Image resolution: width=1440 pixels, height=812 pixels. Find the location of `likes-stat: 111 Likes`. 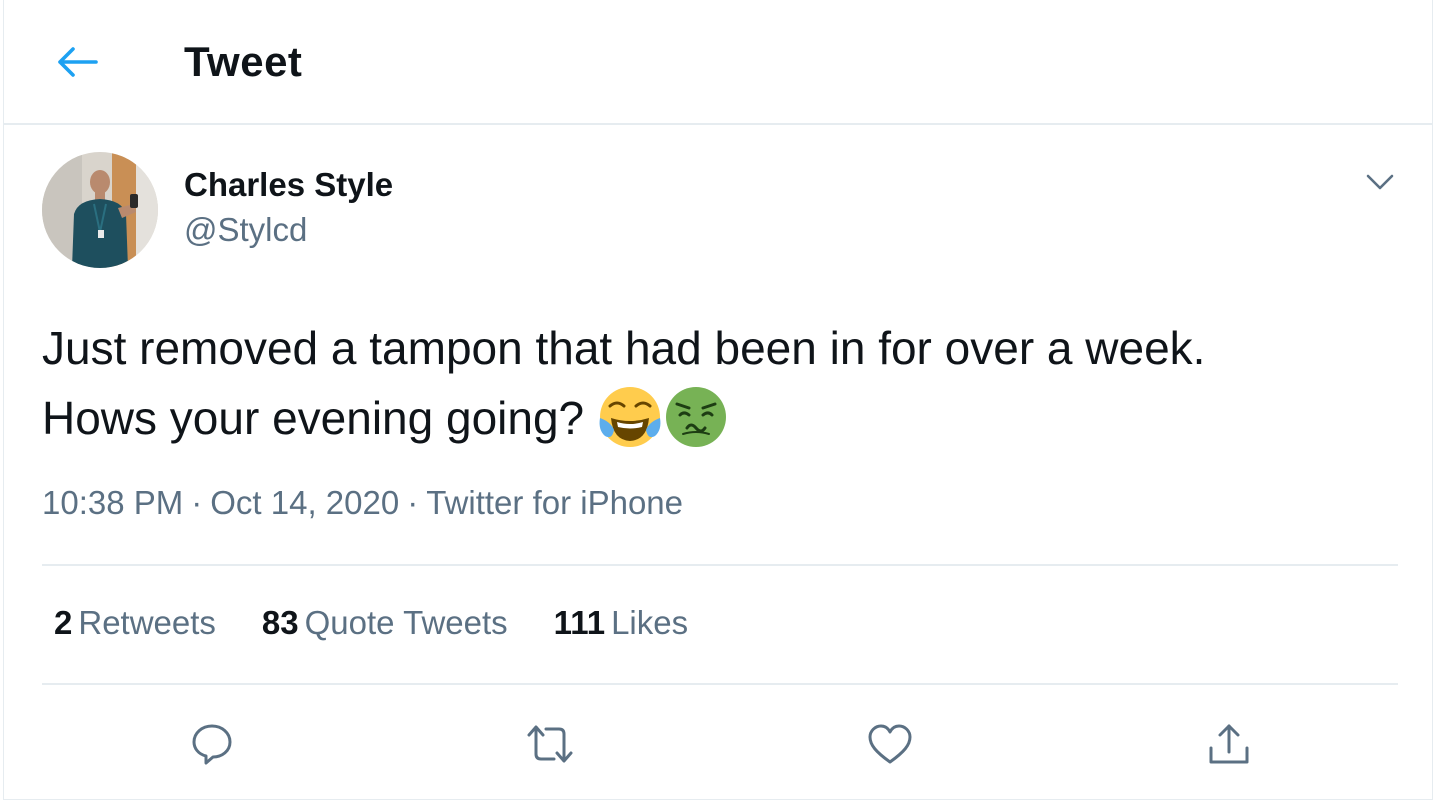

likes-stat: 111 Likes is located at coordinates (621, 623).